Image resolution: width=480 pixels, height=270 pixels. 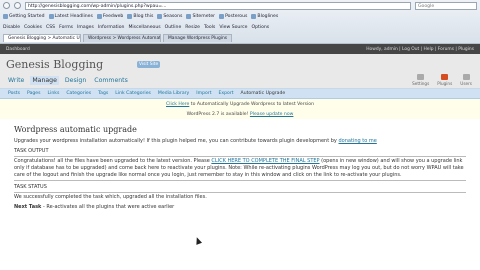 I want to click on submenu-link-categories: Link Categories, so click(x=133, y=93).